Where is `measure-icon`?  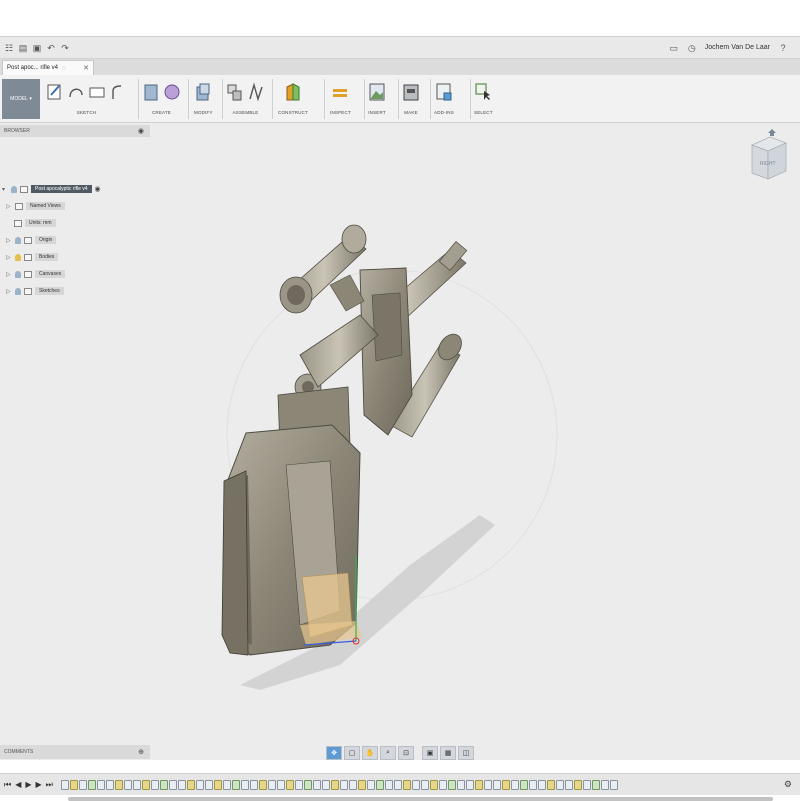 measure-icon is located at coordinates (340, 92).